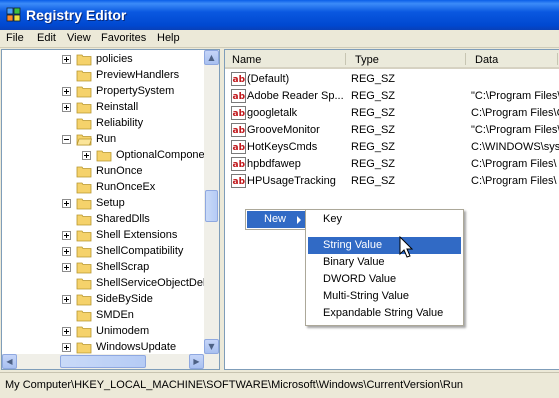 This screenshot has width=559, height=398. I want to click on list-row: ab (Default) REG_SZ, so click(392, 79).